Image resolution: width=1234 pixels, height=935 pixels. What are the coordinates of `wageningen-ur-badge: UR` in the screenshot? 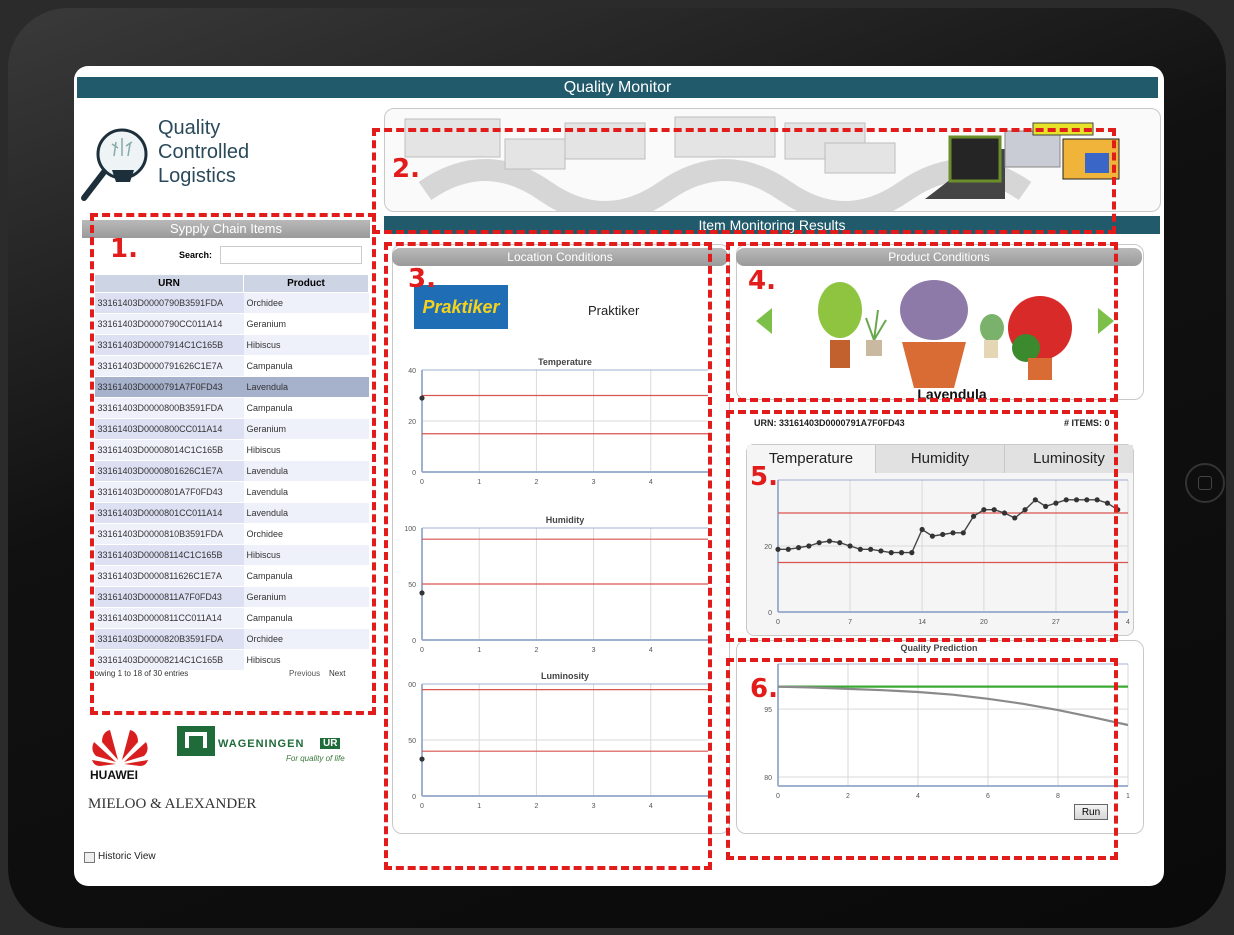 It's located at (330, 743).